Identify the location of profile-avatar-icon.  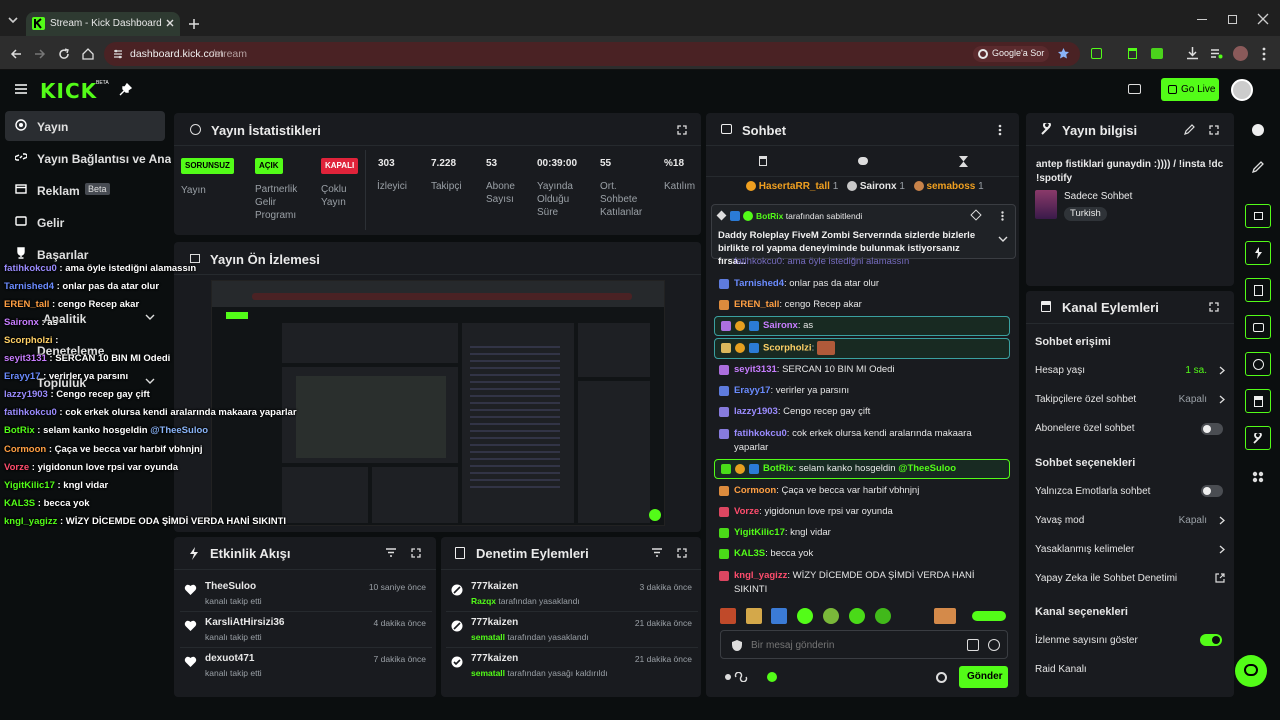
(1240, 53).